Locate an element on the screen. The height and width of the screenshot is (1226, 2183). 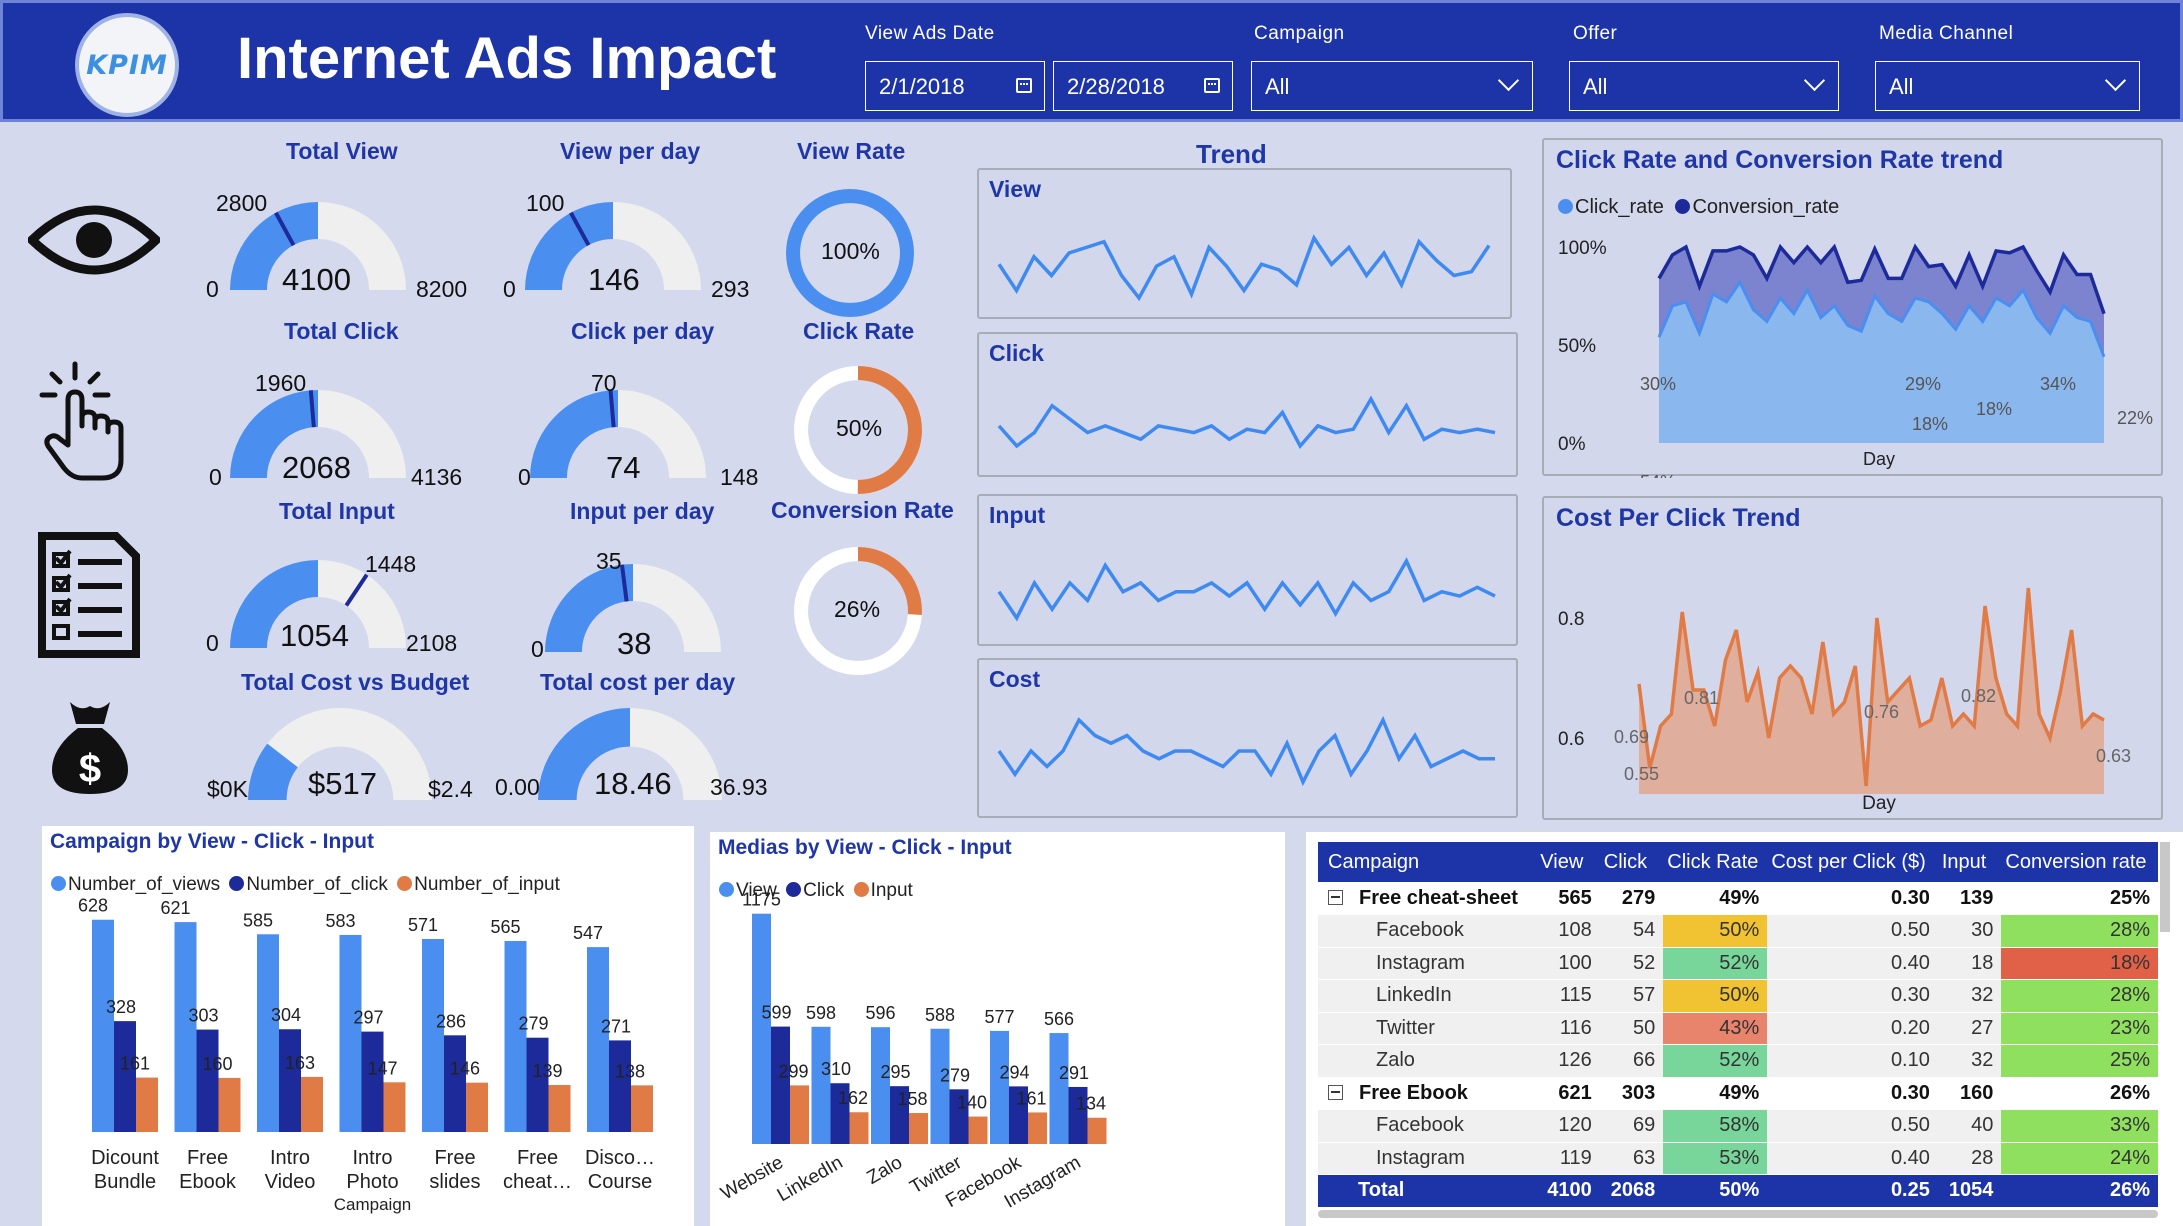
table-row: Facebook 120 69 58% 0.50 40 33% is located at coordinates (1738, 1126).